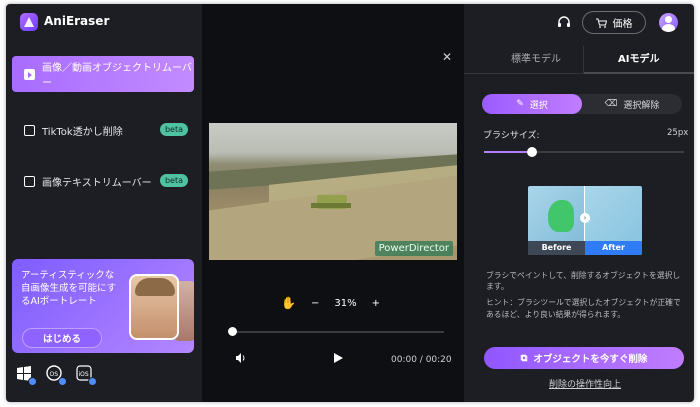 This screenshot has height=407, width=700. Describe the element at coordinates (538, 105) in the screenshot. I see `select-mode-label: 選択` at that location.